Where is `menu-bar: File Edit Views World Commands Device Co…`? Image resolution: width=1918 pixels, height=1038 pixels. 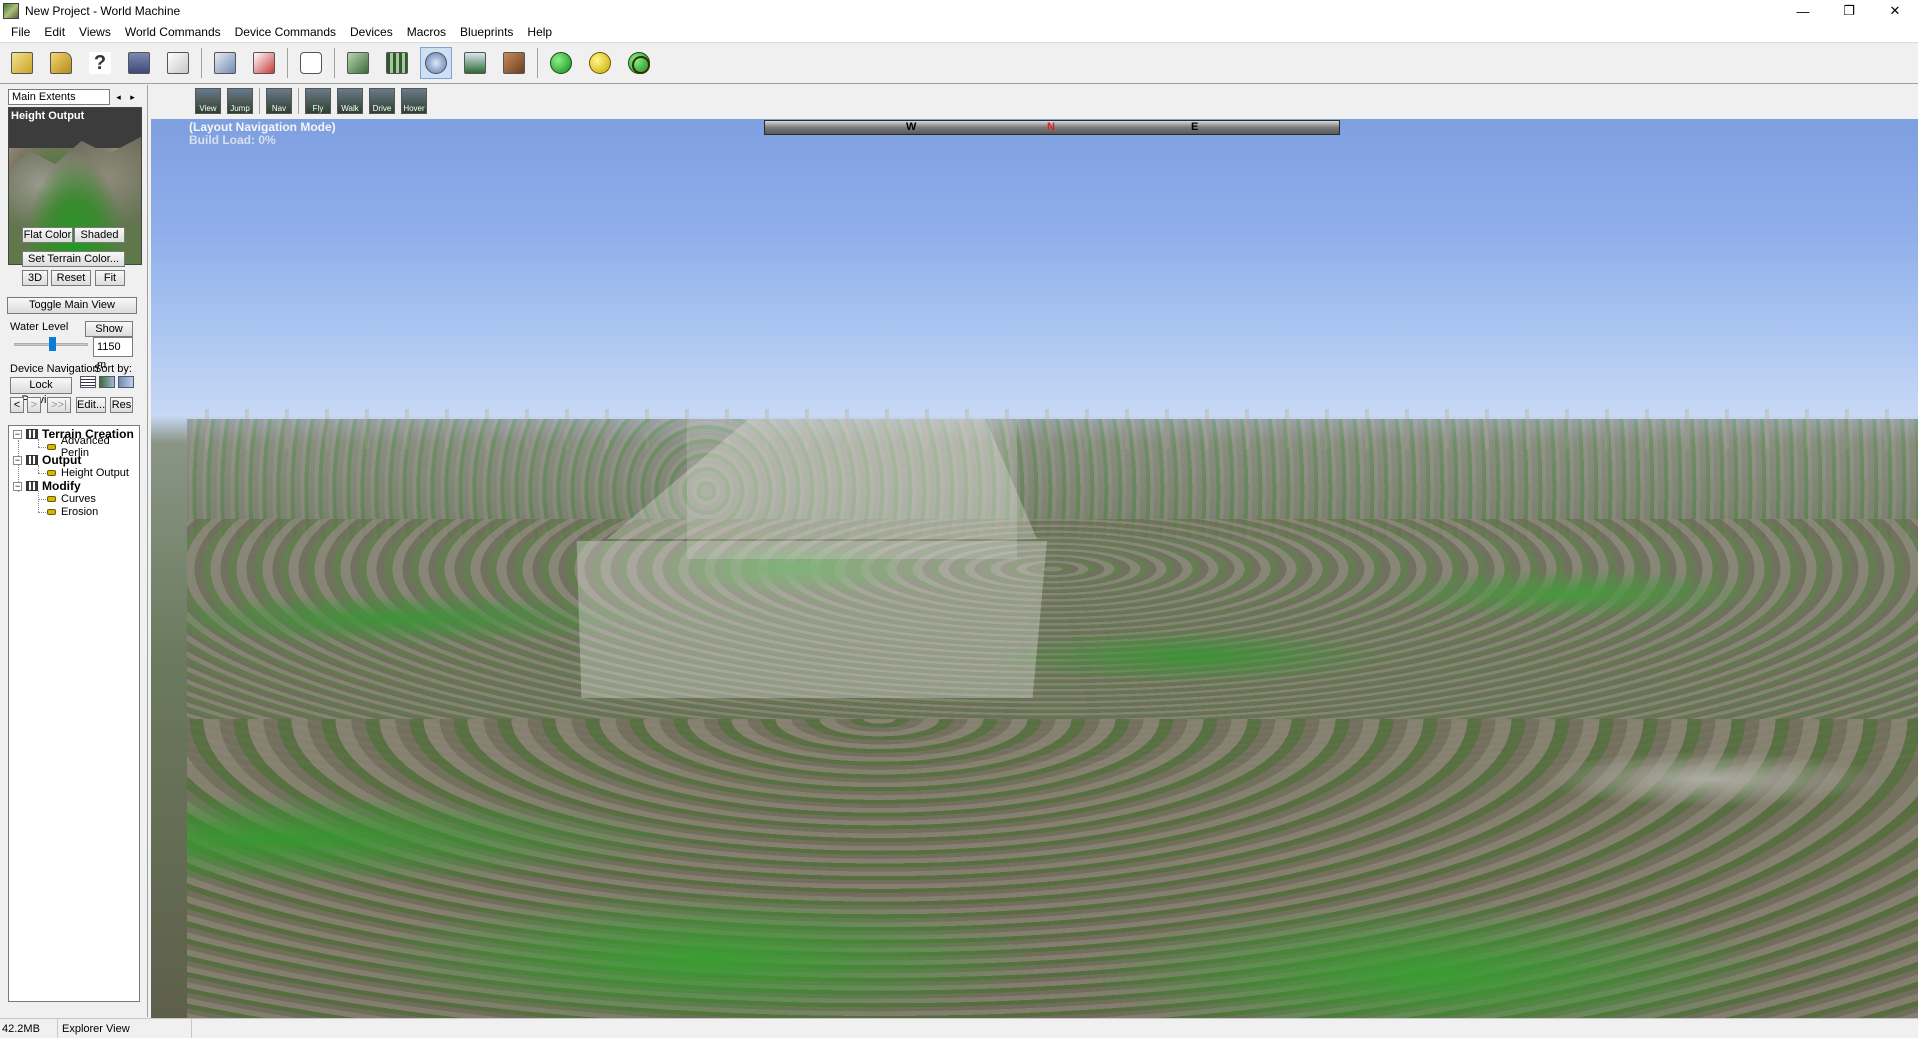 menu-bar: File Edit Views World Commands Device Co… is located at coordinates (959, 32).